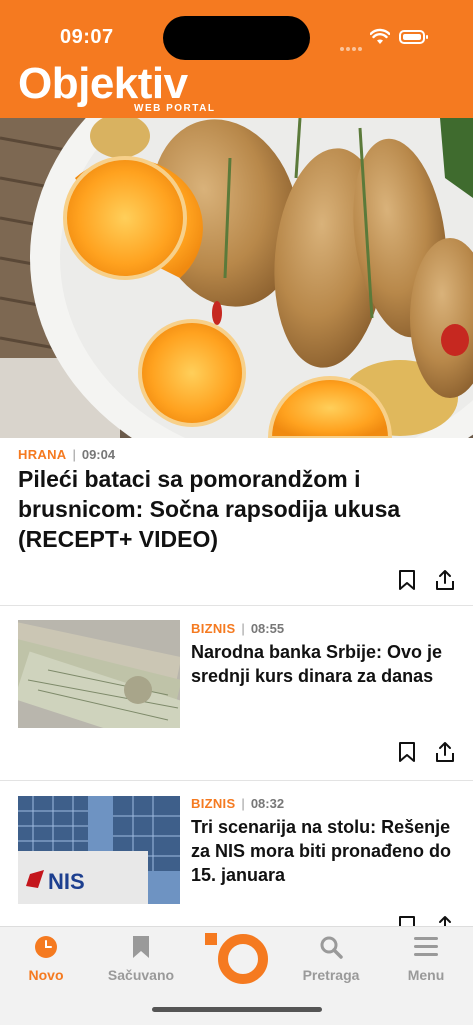  Describe the element at coordinates (331, 947) in the screenshot. I see `search-icon` at that location.